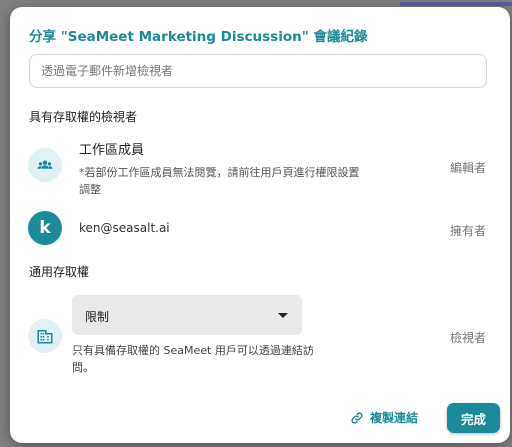  I want to click on workspace-avatar, so click(45, 165).